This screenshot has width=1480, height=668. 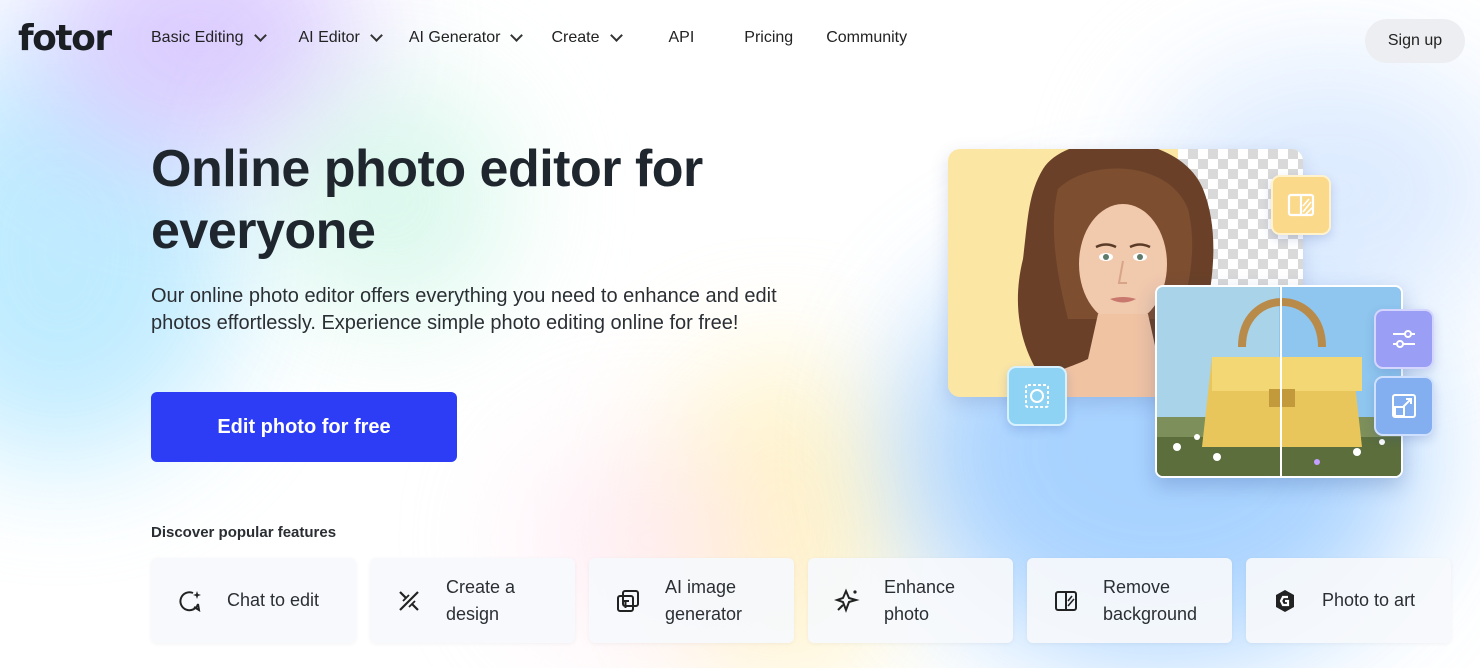 I want to click on nav-ai-editor: AI Editor, so click(x=340, y=38).